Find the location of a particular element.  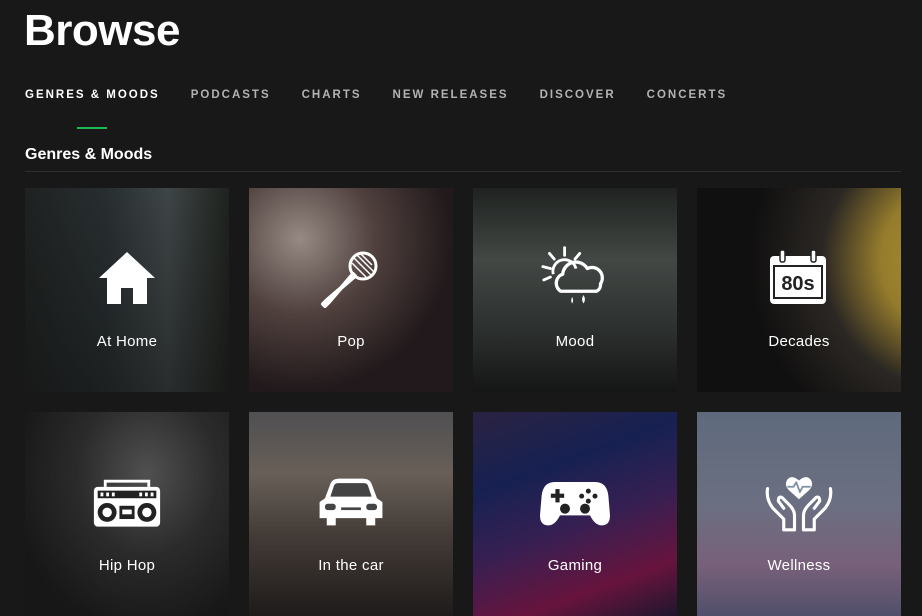

section-title: Genres & Moods is located at coordinates (89, 154).